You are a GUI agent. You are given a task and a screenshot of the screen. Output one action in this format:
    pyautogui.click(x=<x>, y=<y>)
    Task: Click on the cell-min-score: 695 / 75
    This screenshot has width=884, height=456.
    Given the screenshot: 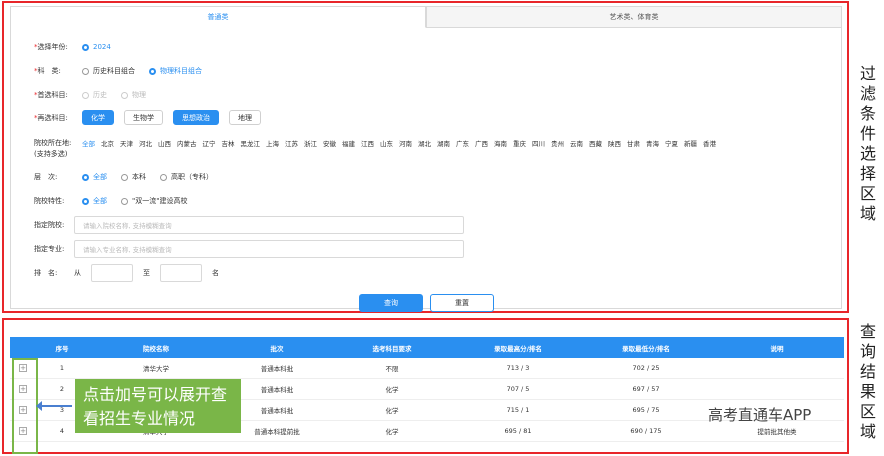 What is the action you would take?
    pyautogui.click(x=646, y=410)
    